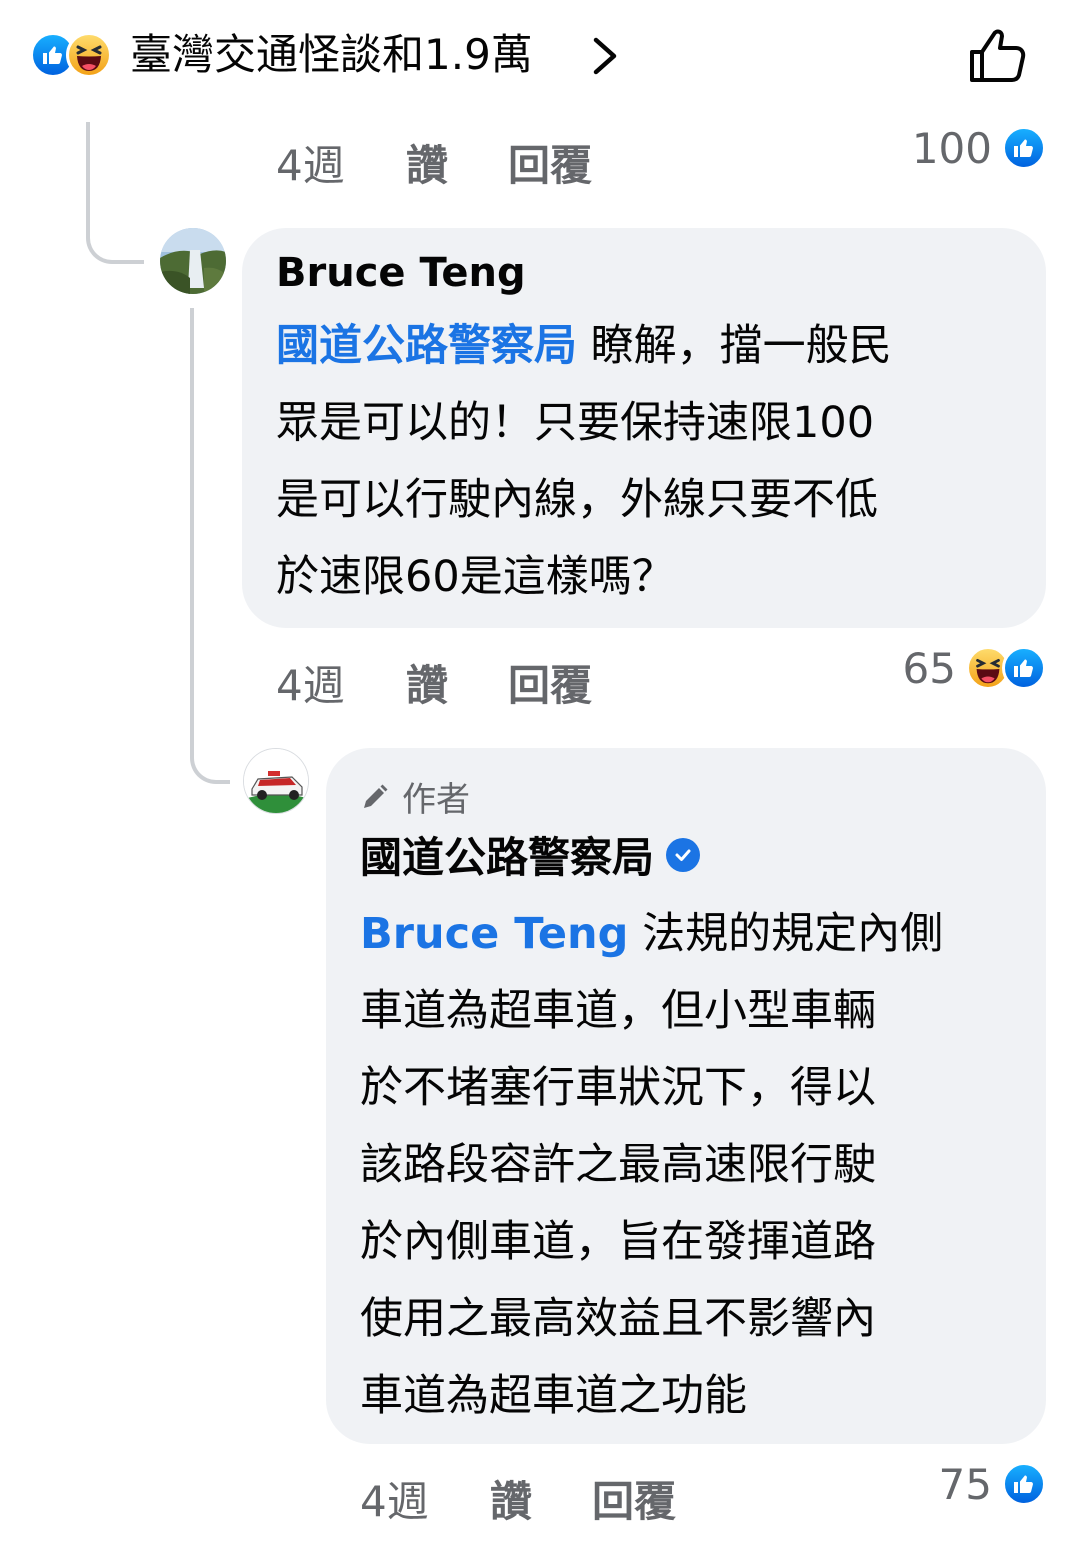 Image resolution: width=1080 pixels, height=1546 pixels. Describe the element at coordinates (618, 1165) in the screenshot. I see `comment-text: 該路段容許之最高速限行駛` at that location.